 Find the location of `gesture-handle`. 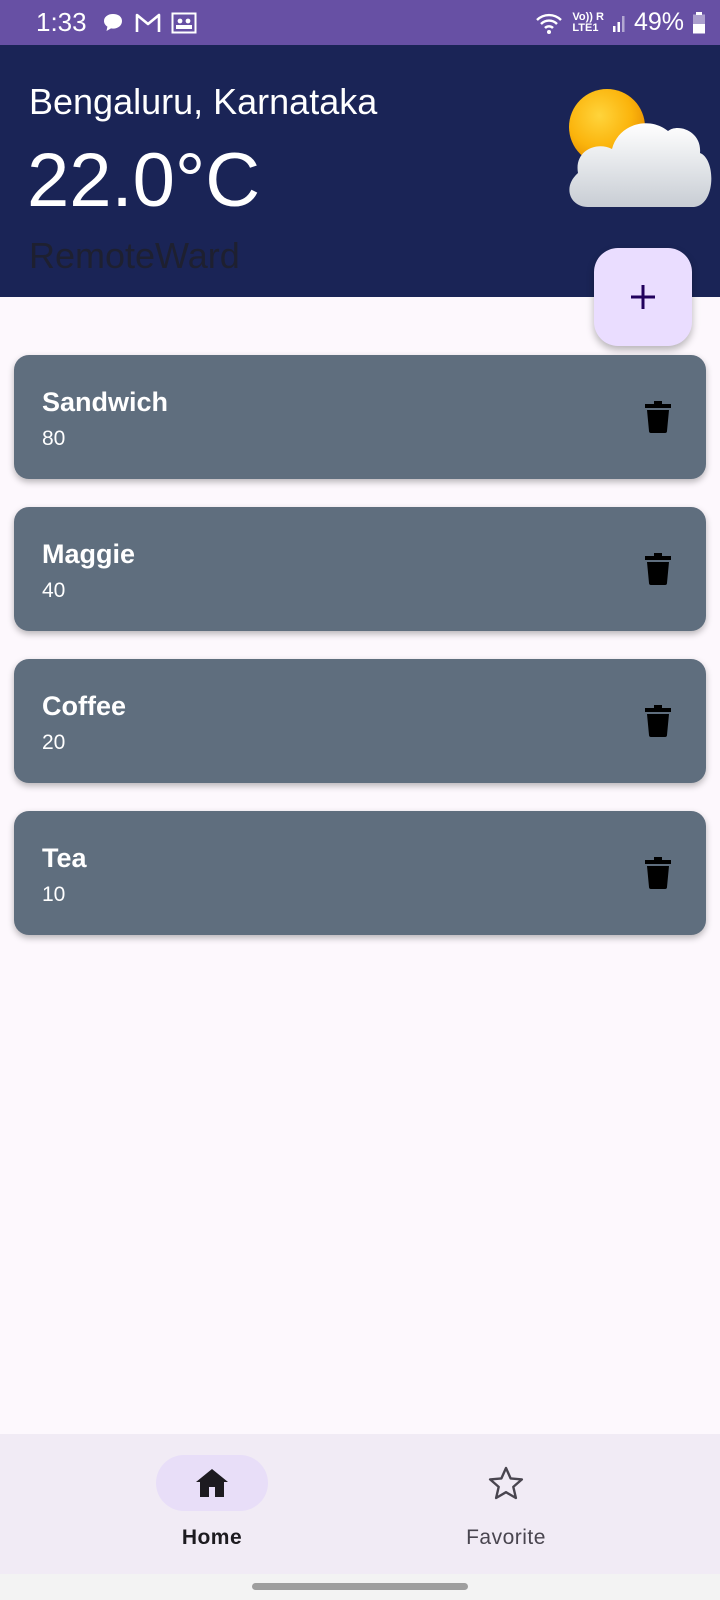

gesture-handle is located at coordinates (360, 1586).